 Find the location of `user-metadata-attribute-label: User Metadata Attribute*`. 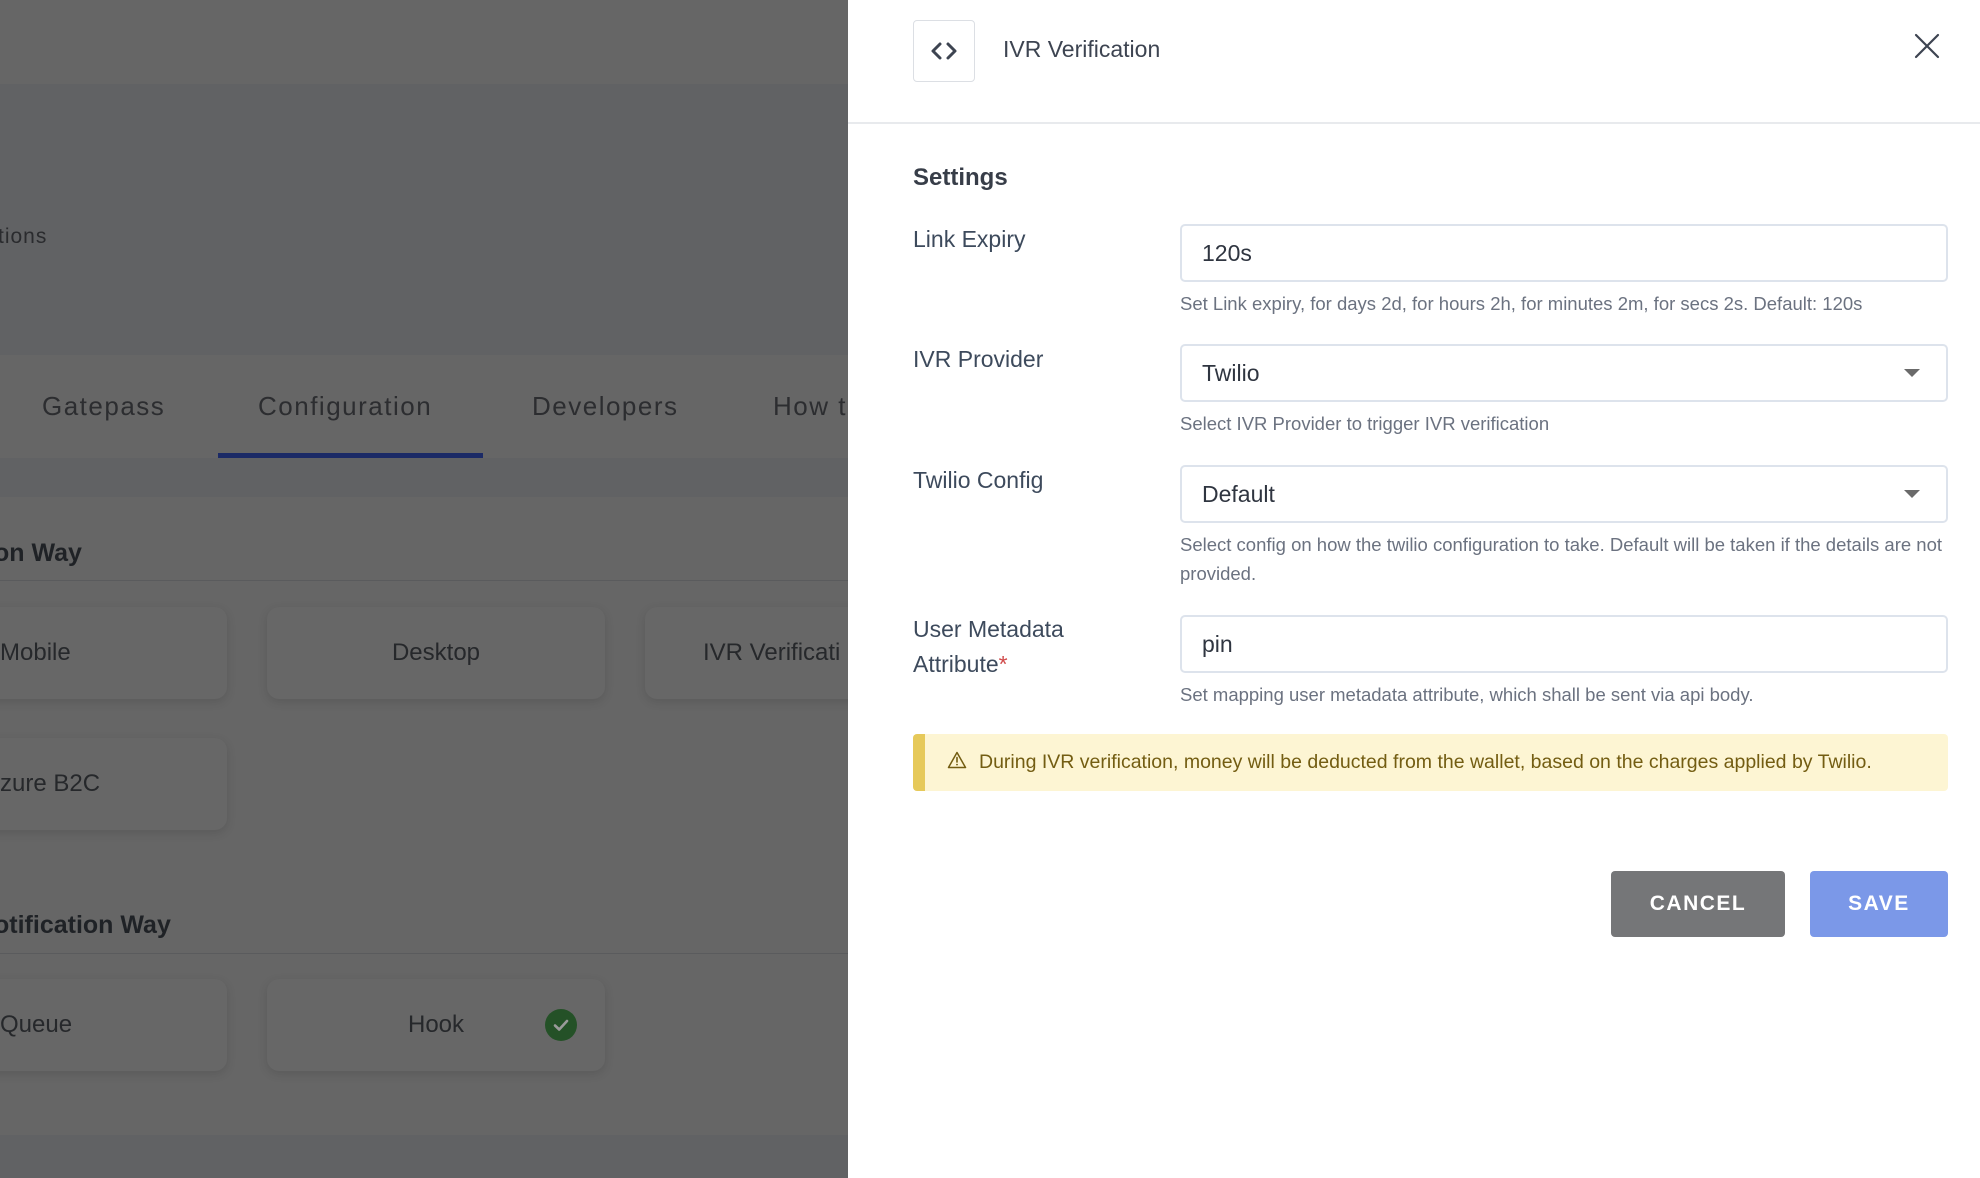

user-metadata-attribute-label: User Metadata Attribute* is located at coordinates (988, 647).